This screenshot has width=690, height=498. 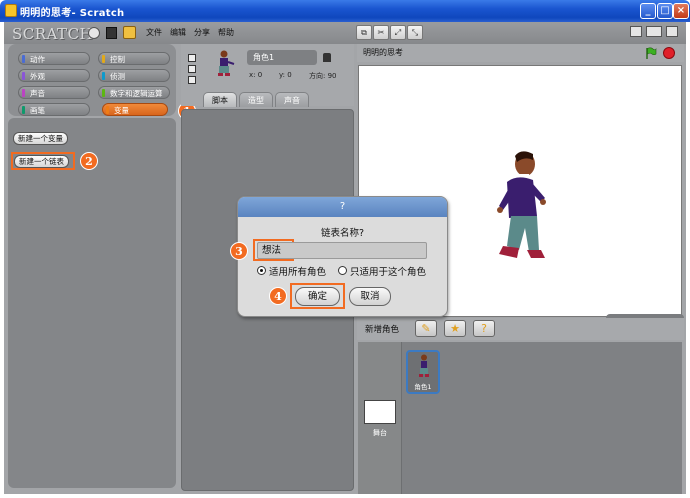 I want to click on category-label: 控制, so click(x=117, y=59).